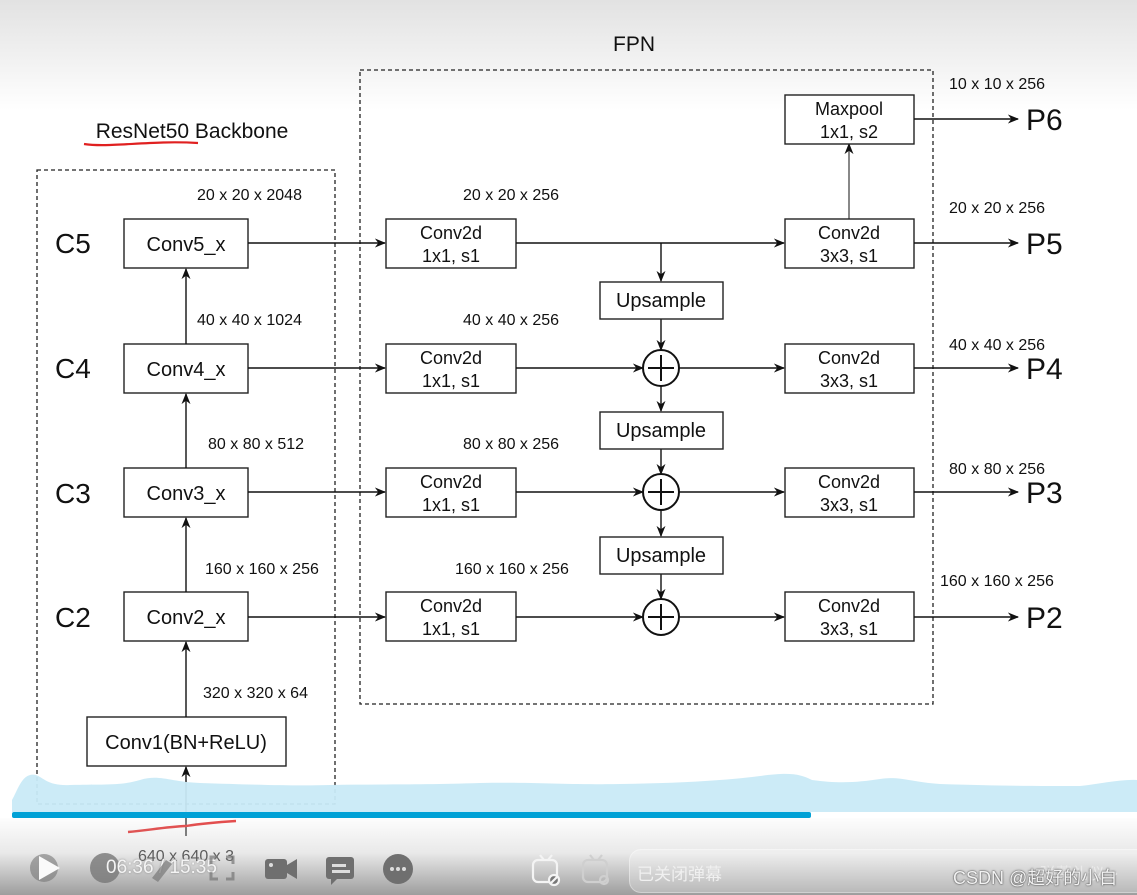 The width and height of the screenshot is (1137, 895). I want to click on backbone-block-conv3: Conv3_x, so click(186, 492).